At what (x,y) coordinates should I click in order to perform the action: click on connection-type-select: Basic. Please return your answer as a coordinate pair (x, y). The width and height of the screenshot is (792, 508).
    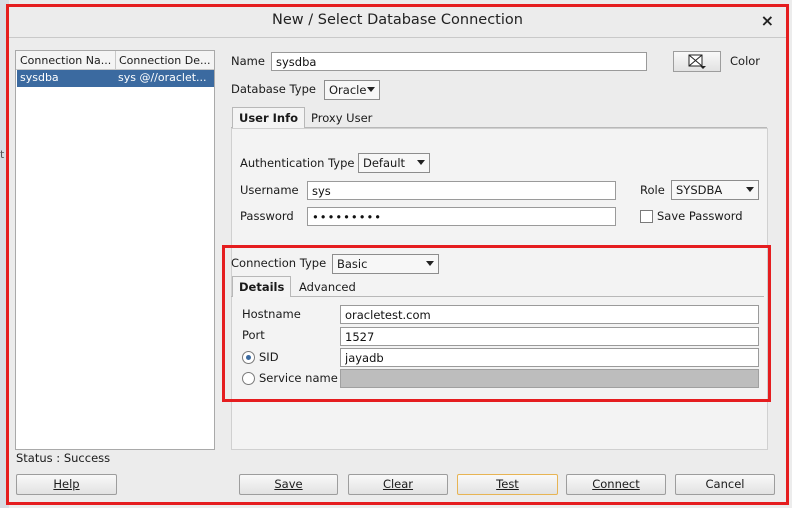
    Looking at the image, I should click on (385, 264).